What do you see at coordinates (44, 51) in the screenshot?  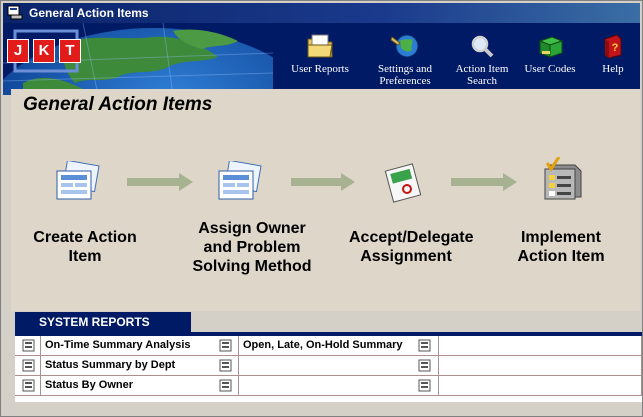 I see `logo-letter: K` at bounding box center [44, 51].